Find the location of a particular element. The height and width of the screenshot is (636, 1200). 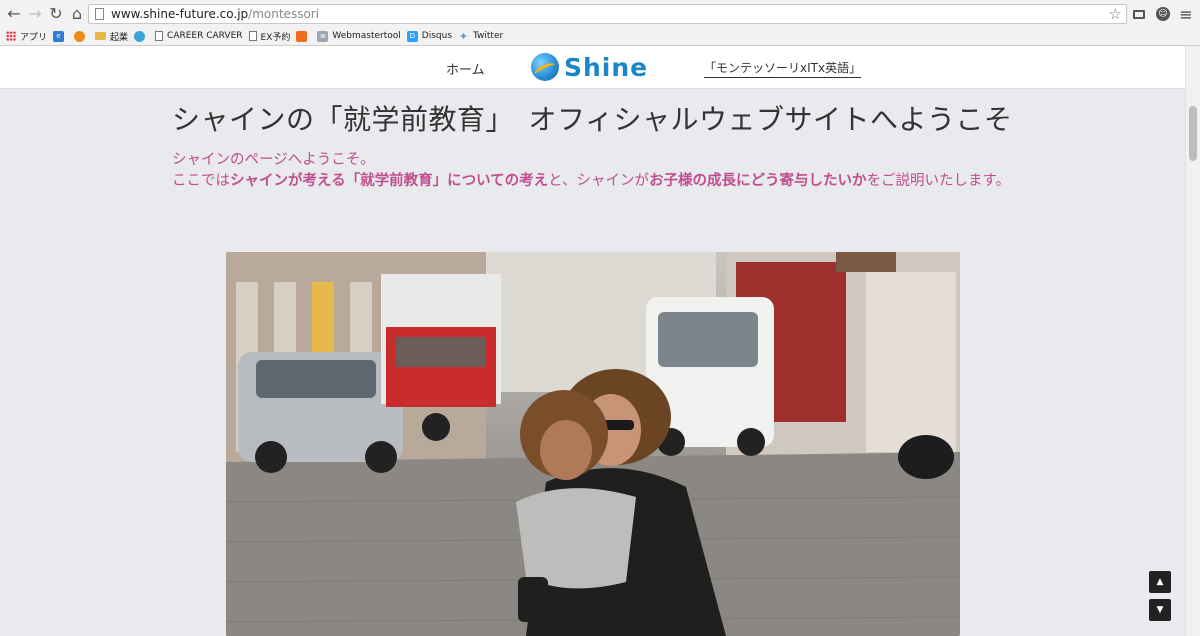

disqus-icon: D is located at coordinates (412, 36).